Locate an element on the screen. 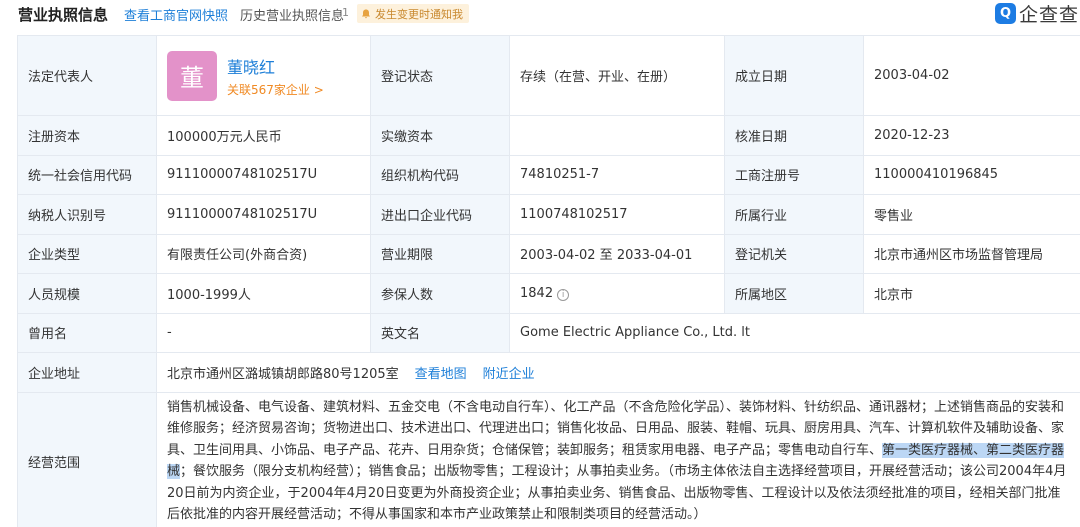  legal-rep-label: 法定代表人 is located at coordinates (87, 75).